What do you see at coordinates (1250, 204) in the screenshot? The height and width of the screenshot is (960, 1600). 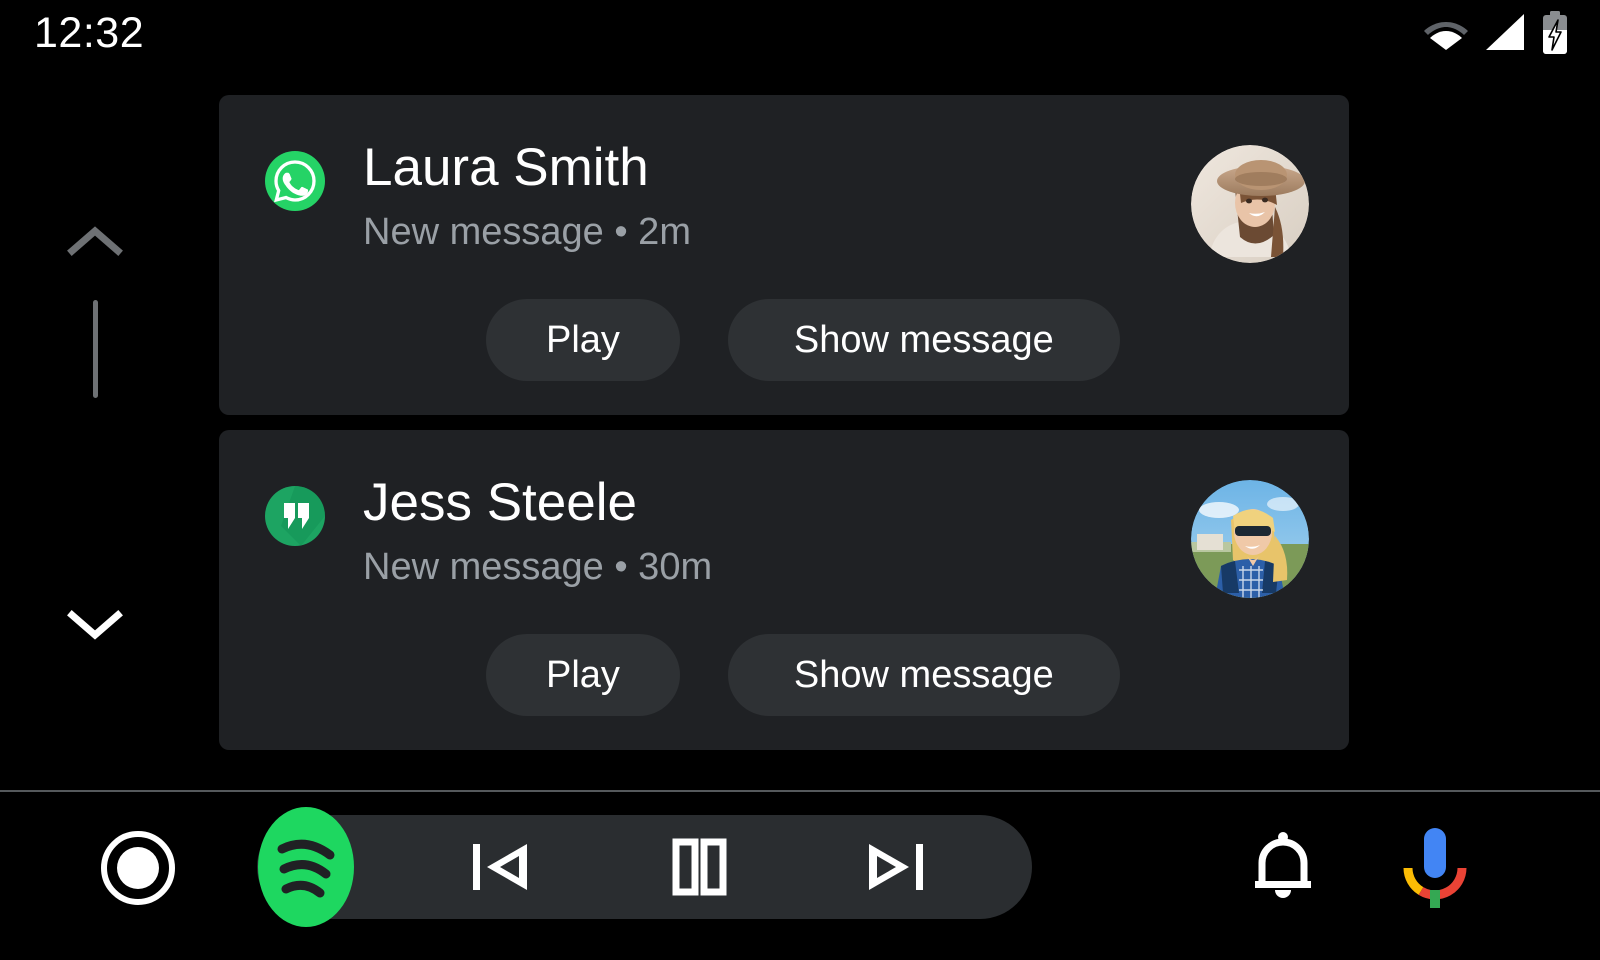 I see `avatar-laura-smith` at bounding box center [1250, 204].